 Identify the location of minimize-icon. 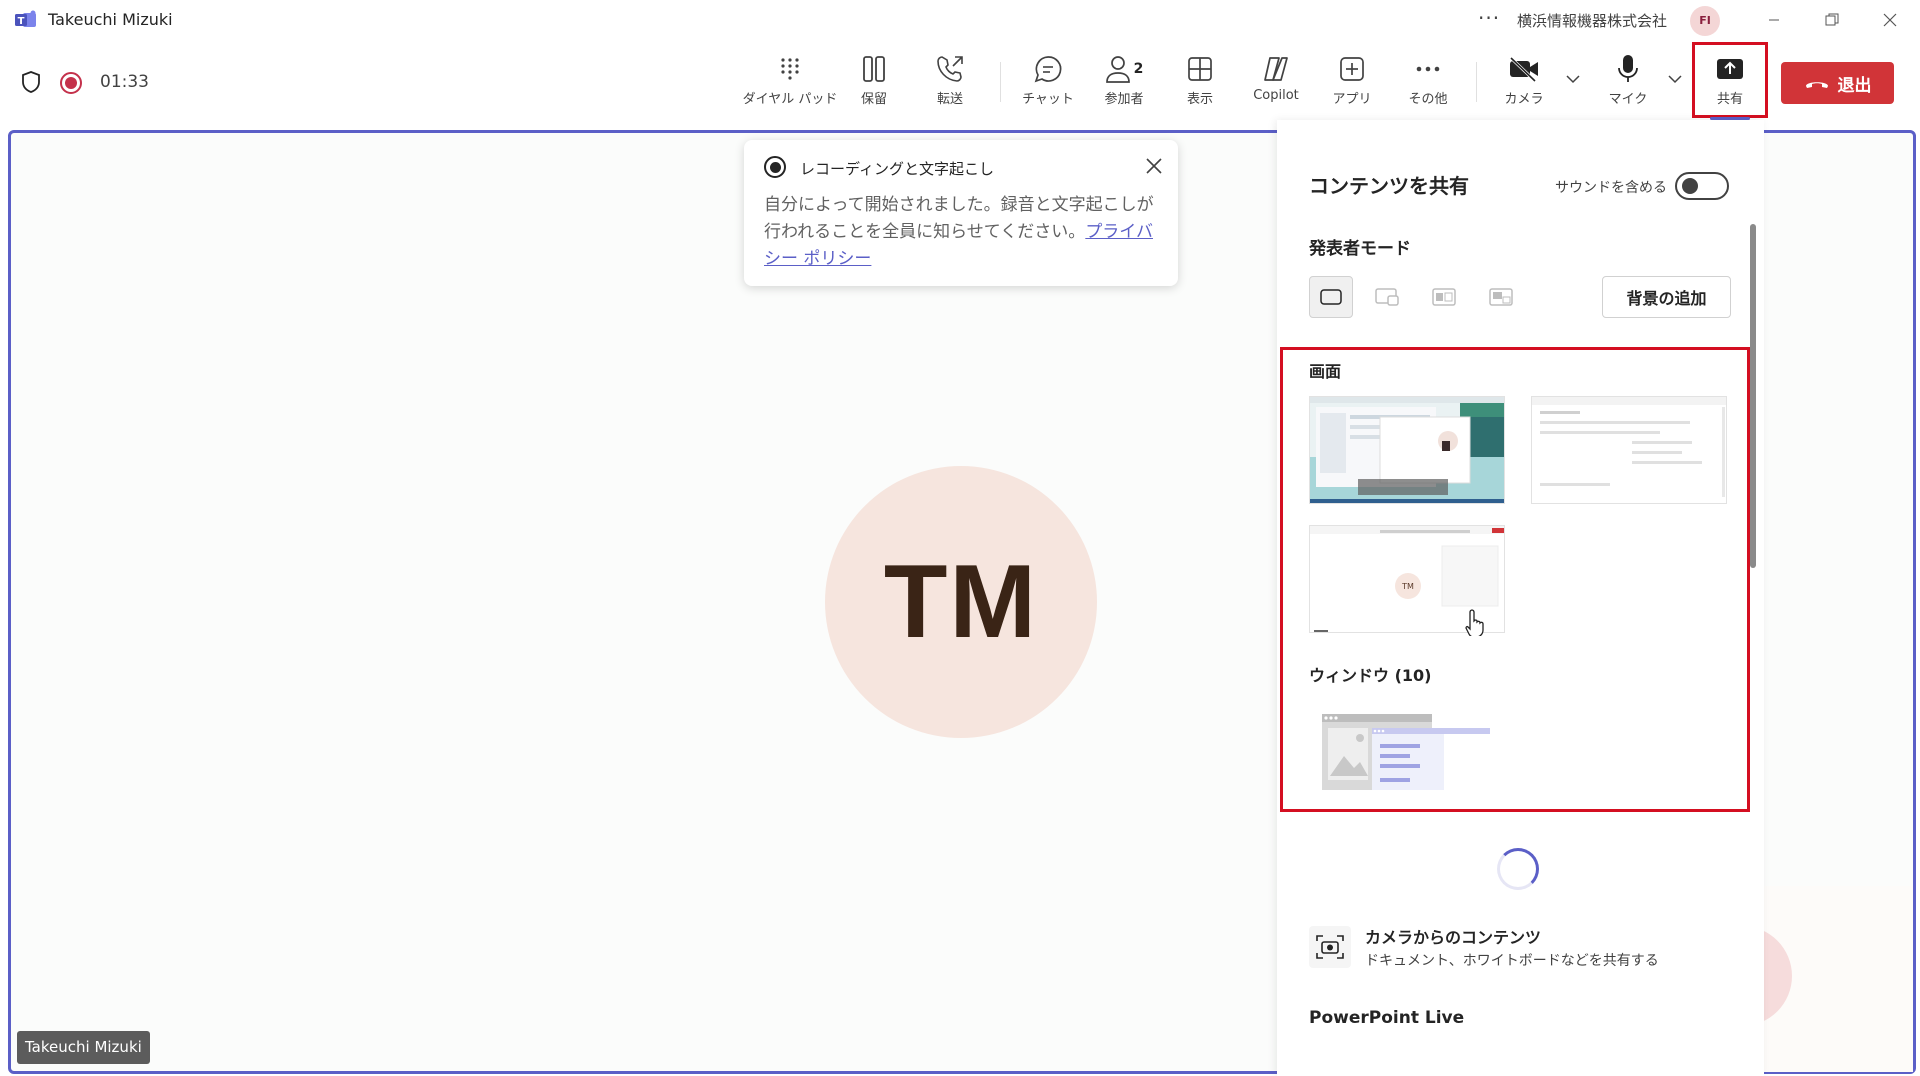
(1774, 20).